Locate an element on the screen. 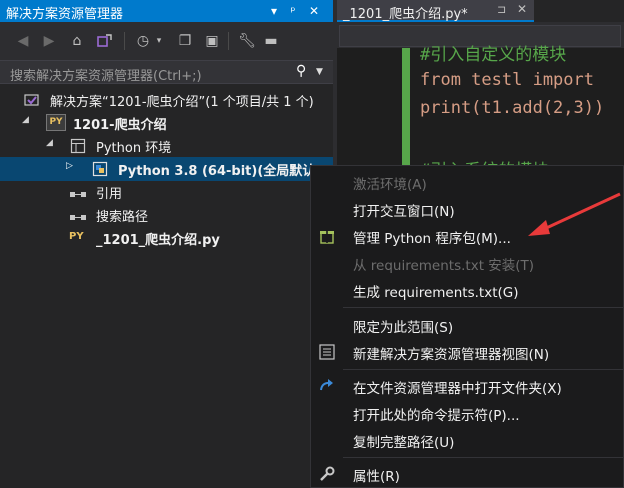  menu-item-properties: 属性(R) is located at coordinates (467, 474).